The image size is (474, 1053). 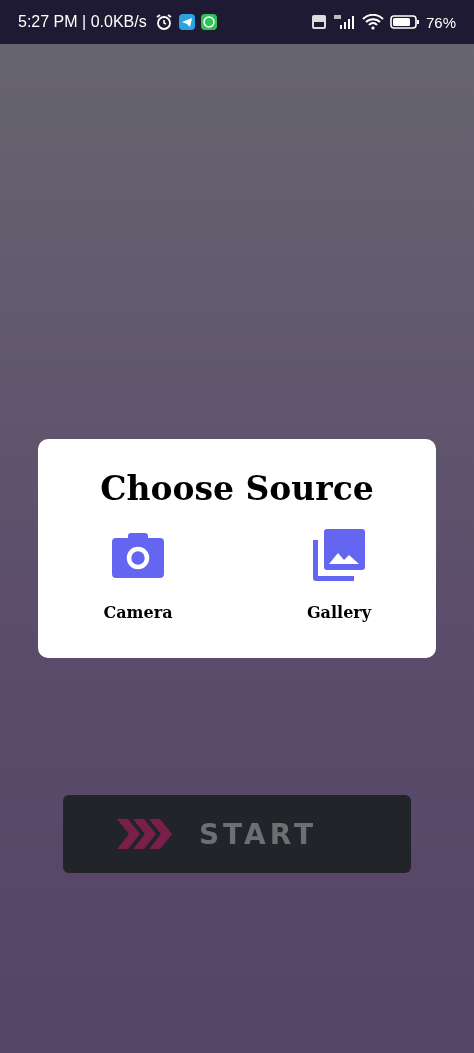 What do you see at coordinates (440, 22) in the screenshot?
I see `battery-percentage: 76%` at bounding box center [440, 22].